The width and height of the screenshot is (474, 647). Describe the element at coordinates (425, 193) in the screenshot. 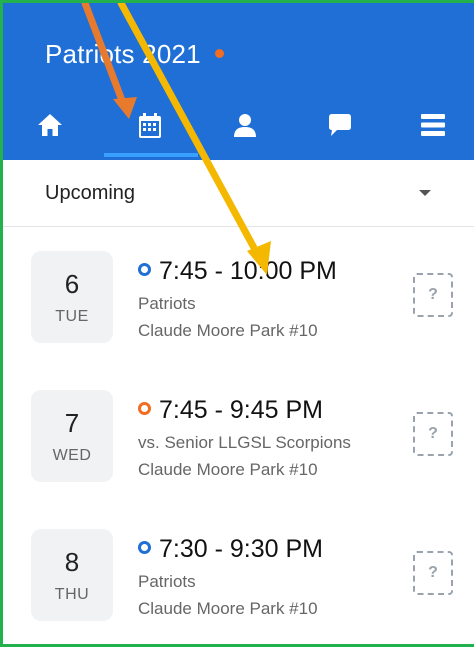

I see `chevron-down-icon` at that location.